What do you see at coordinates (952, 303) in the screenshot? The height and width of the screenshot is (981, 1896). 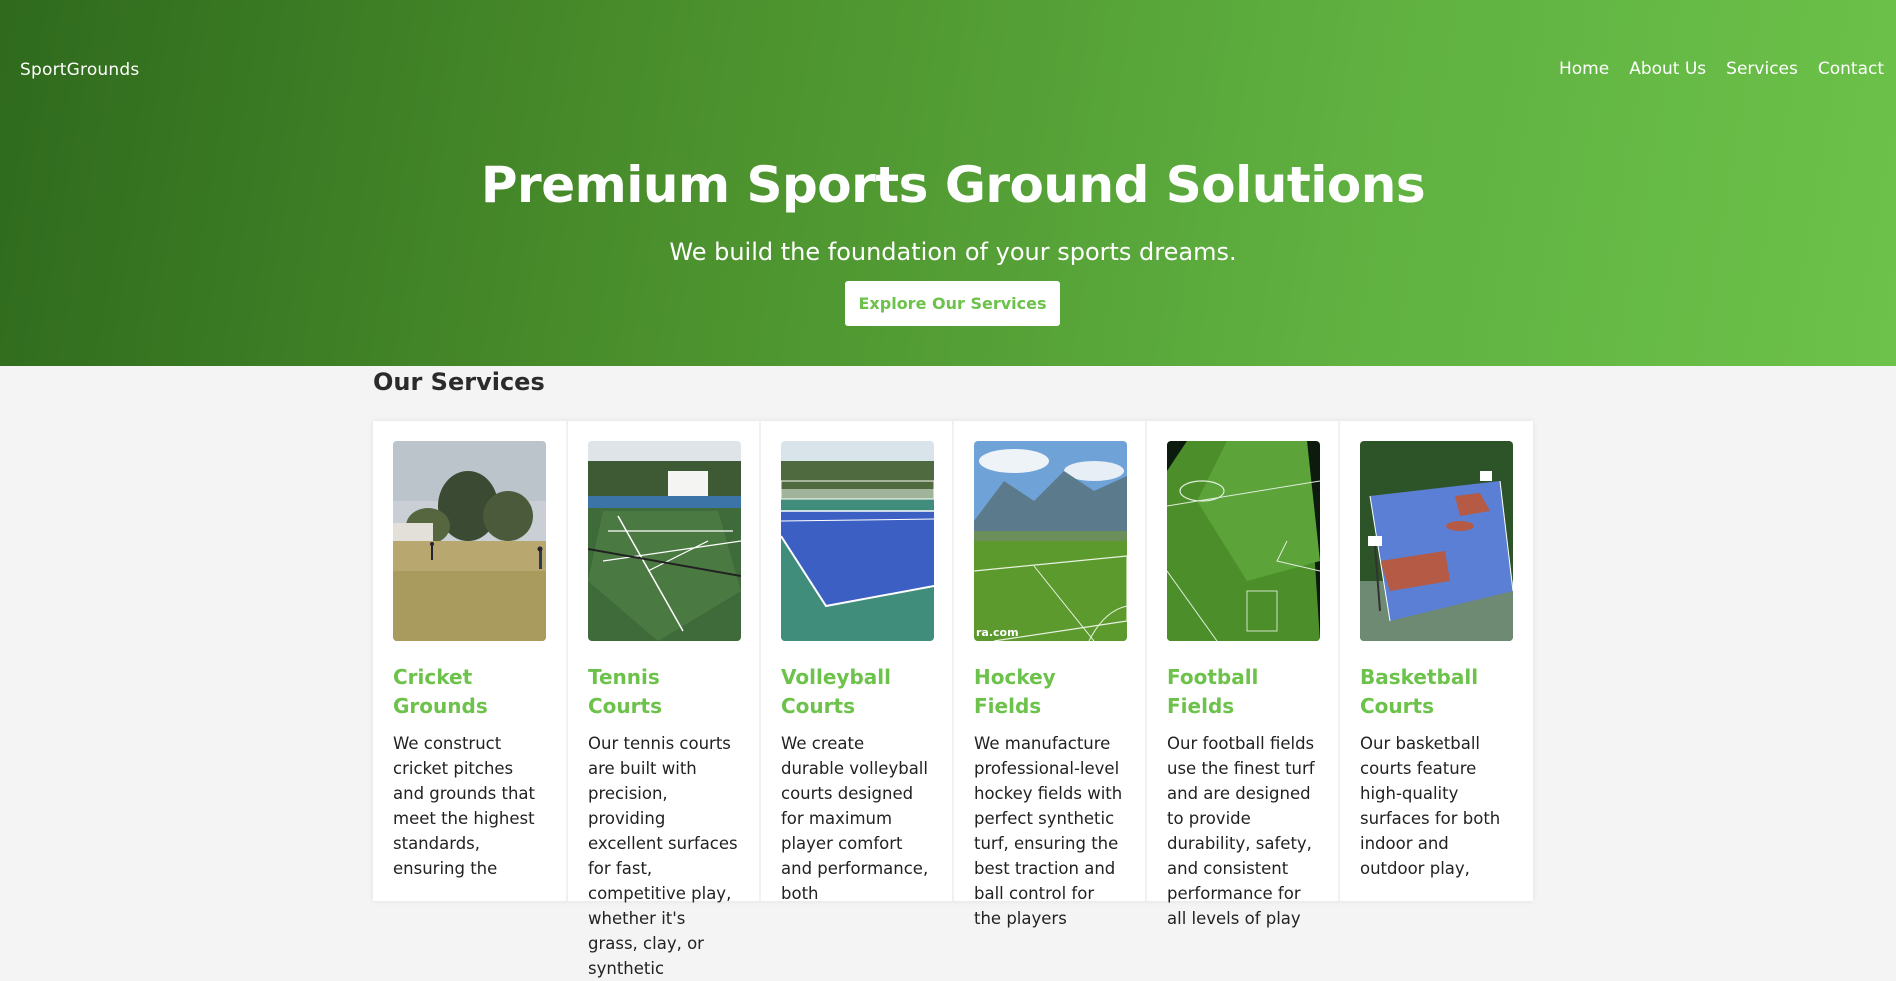 I see `explore-services-button: Explore Our Services` at bounding box center [952, 303].